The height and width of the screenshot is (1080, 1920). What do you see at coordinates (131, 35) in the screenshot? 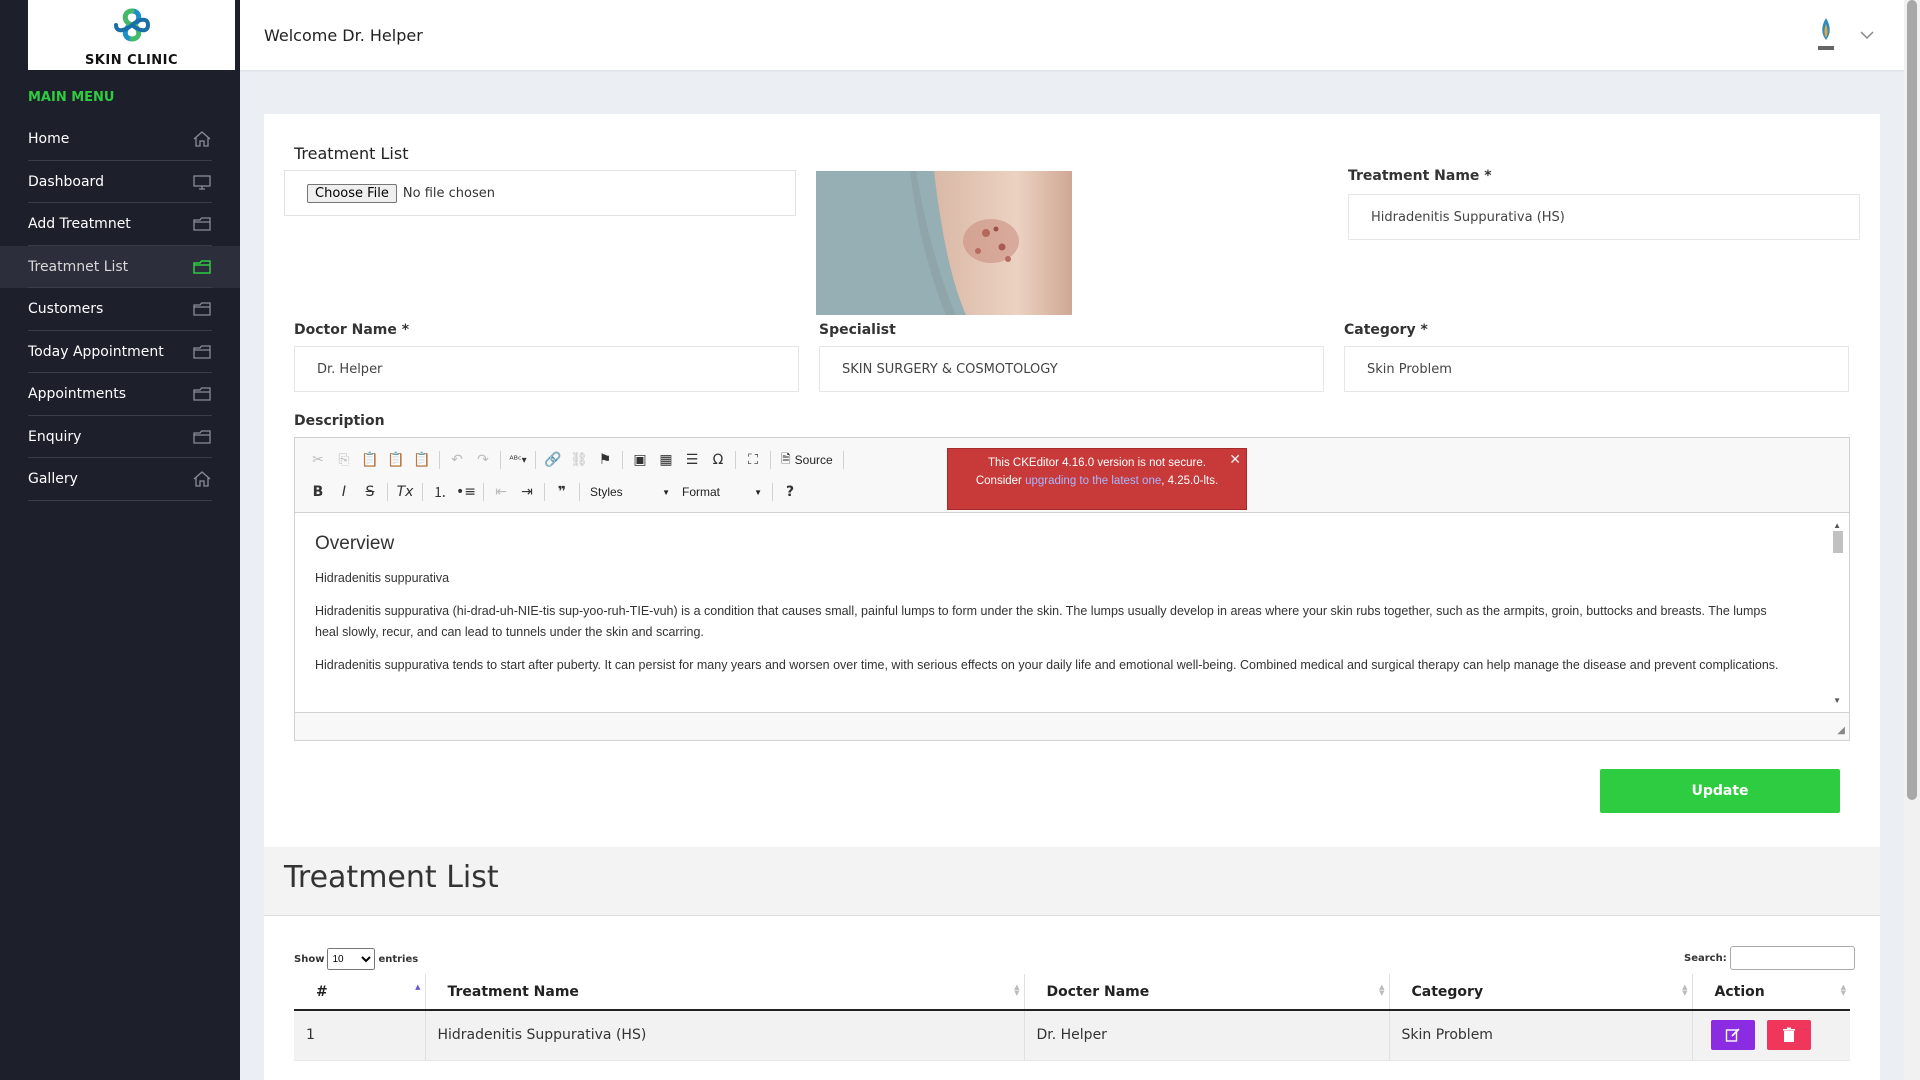
I see `logo: SKIN CLINIC` at bounding box center [131, 35].